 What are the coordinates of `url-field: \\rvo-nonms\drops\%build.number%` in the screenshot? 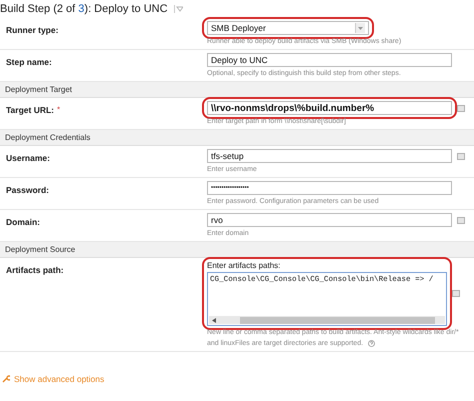 It's located at (329, 108).